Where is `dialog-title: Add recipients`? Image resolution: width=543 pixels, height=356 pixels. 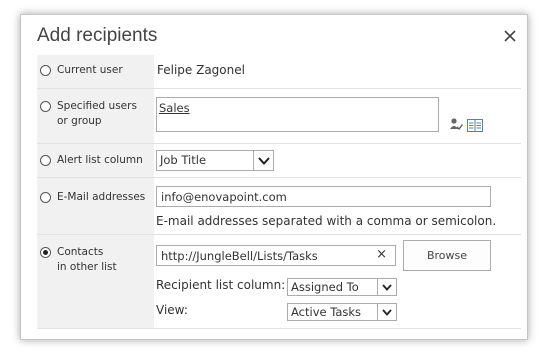 dialog-title: Add recipients is located at coordinates (97, 35).